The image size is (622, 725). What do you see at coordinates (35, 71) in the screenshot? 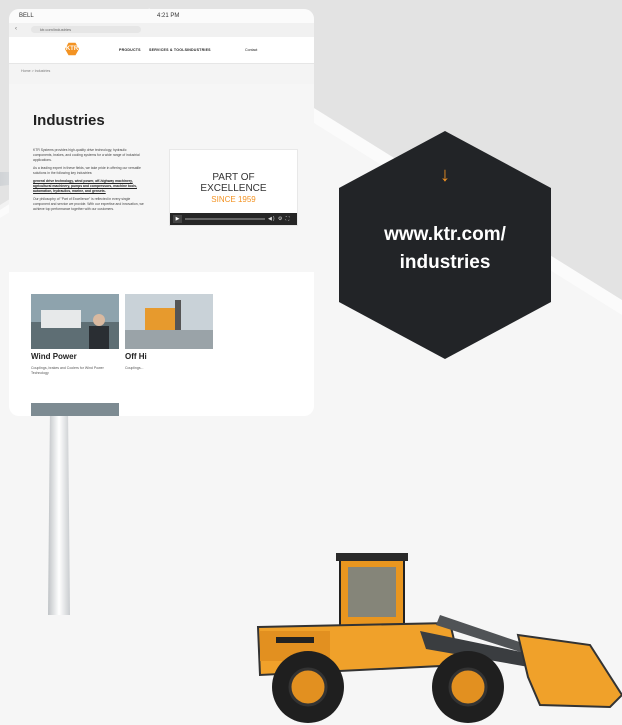
I see `breadcrumb: Home > Industries` at bounding box center [35, 71].